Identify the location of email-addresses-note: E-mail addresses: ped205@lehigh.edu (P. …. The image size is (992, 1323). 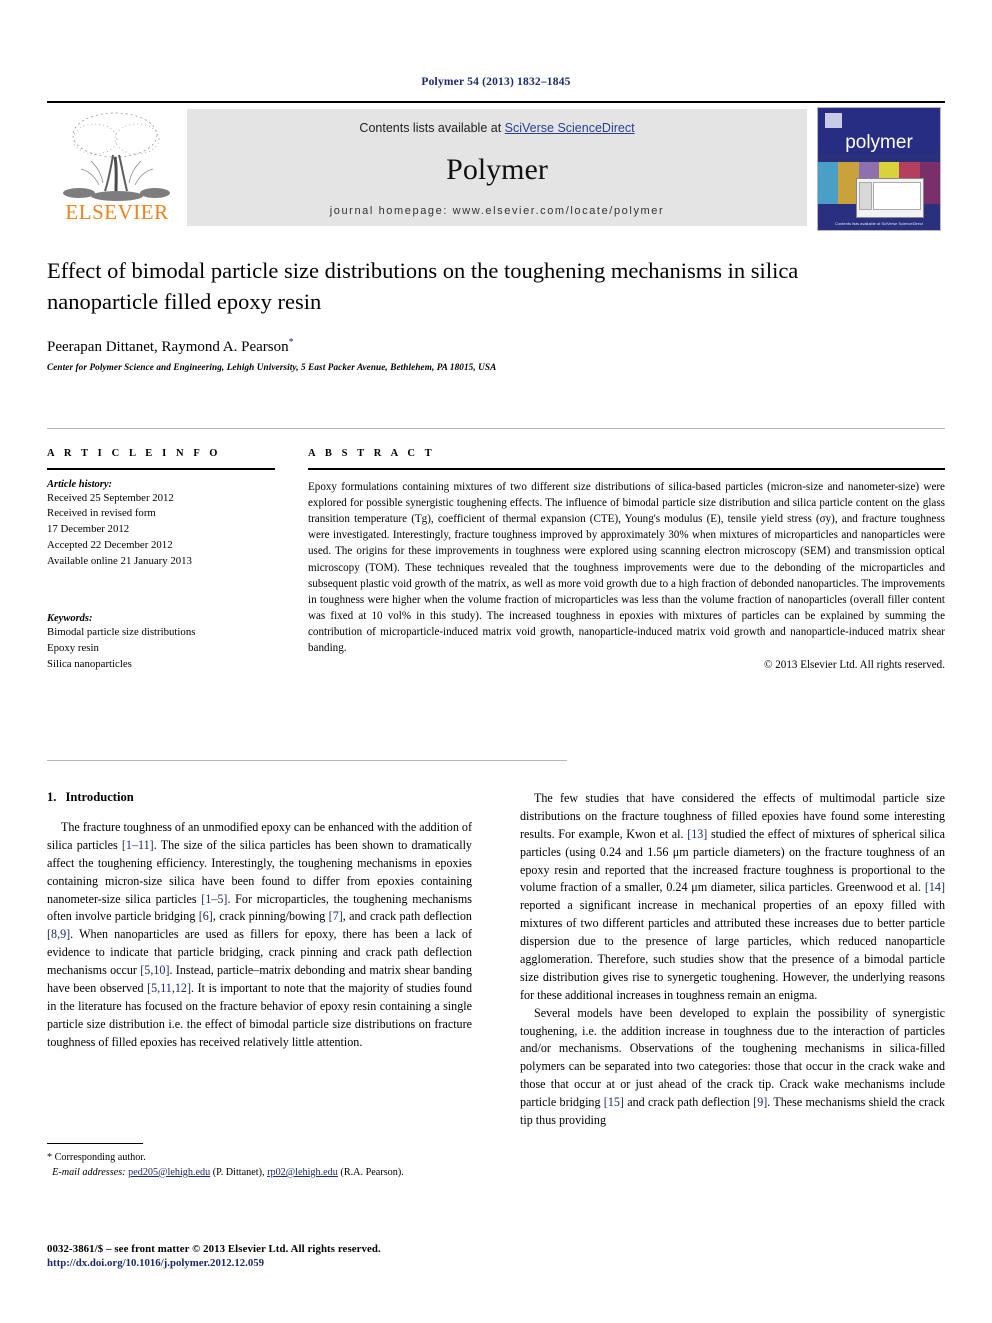
(259, 1173).